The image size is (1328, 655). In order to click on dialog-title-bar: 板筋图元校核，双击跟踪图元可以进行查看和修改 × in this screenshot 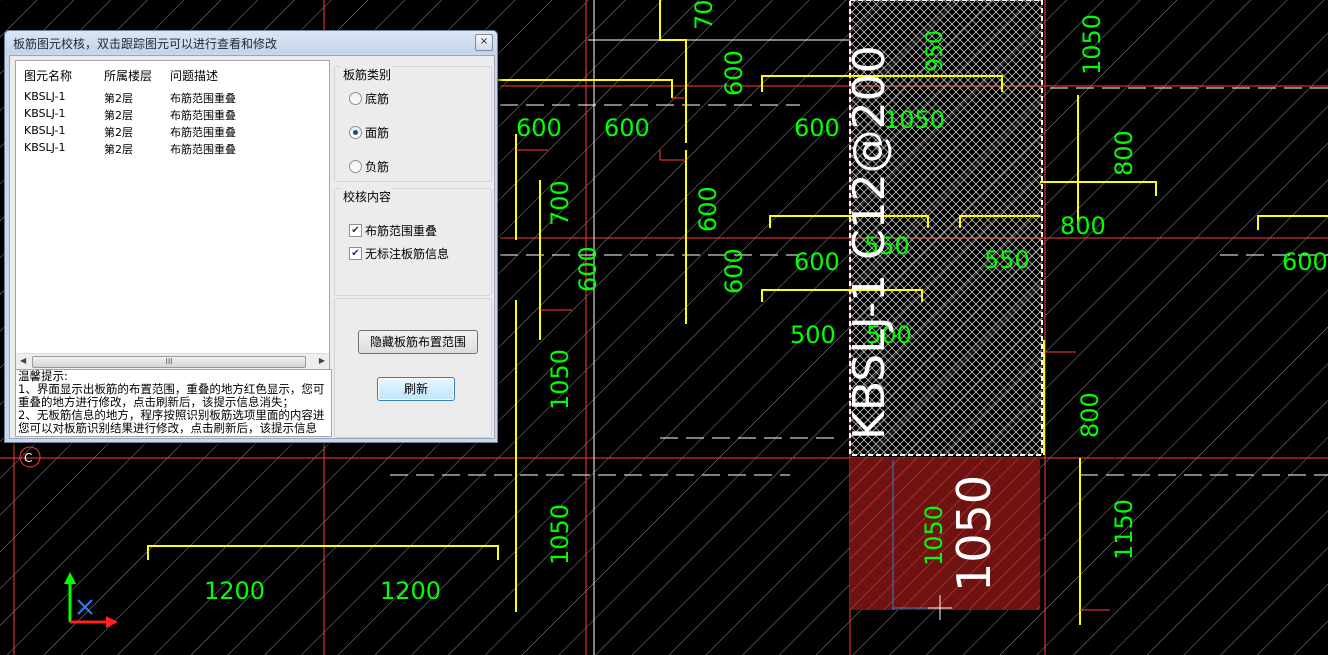, I will do `click(251, 42)`.